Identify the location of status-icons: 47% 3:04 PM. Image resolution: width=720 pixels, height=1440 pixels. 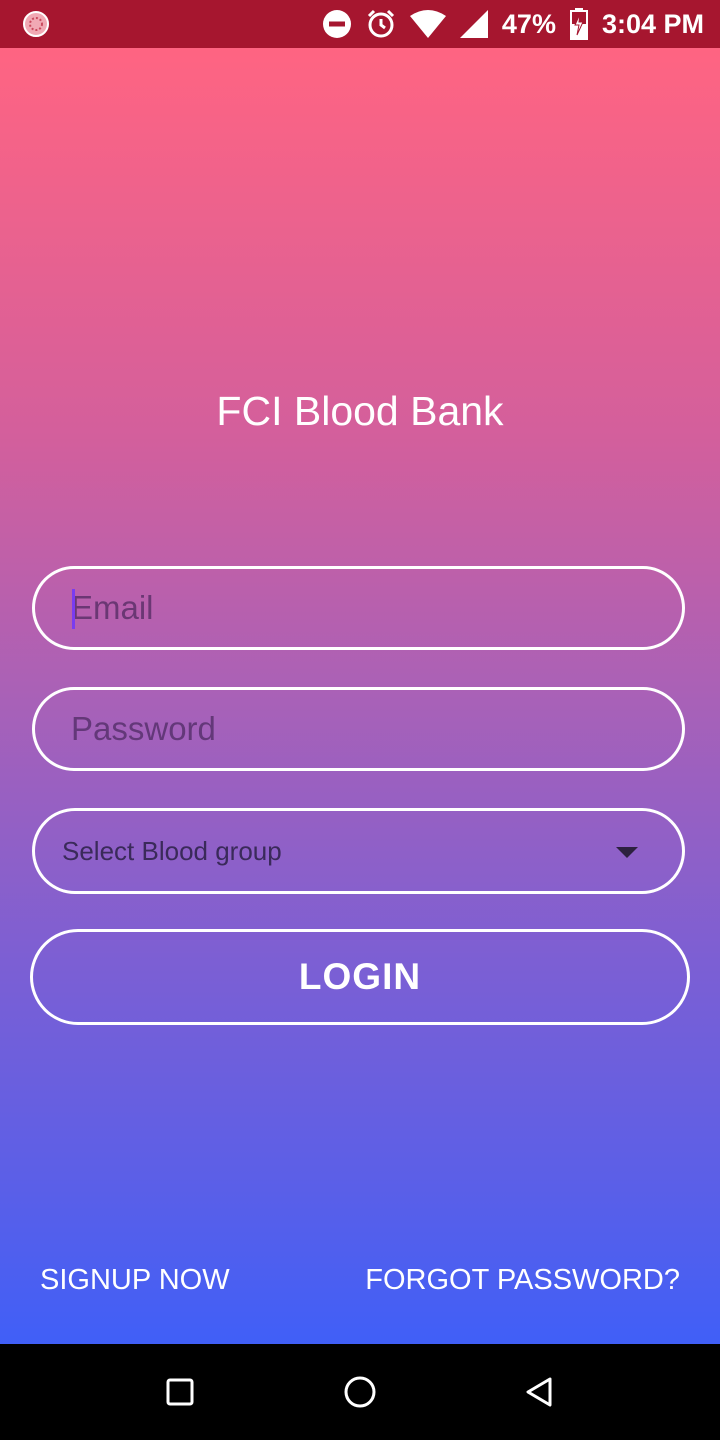
(513, 24).